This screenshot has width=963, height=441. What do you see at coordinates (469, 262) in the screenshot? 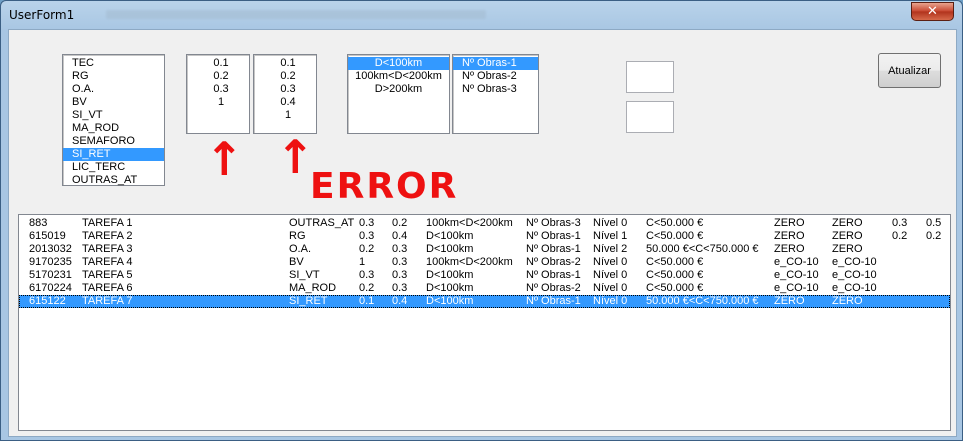
I see `table-cell: 100km<D<200km` at bounding box center [469, 262].